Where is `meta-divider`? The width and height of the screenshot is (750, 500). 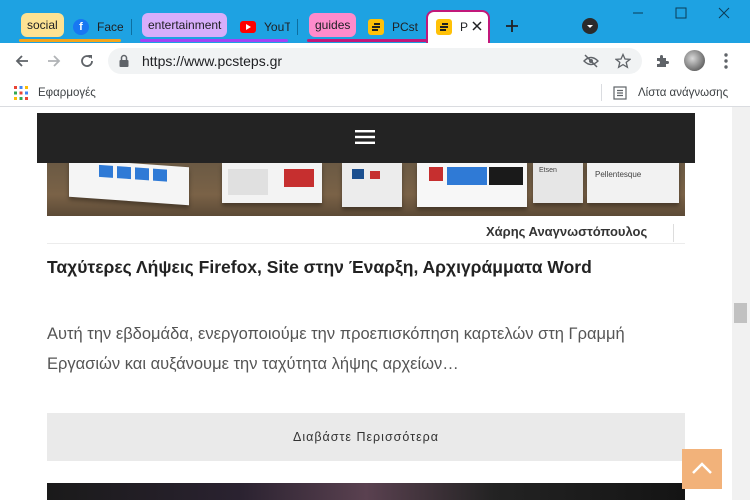 meta-divider is located at coordinates (366, 243).